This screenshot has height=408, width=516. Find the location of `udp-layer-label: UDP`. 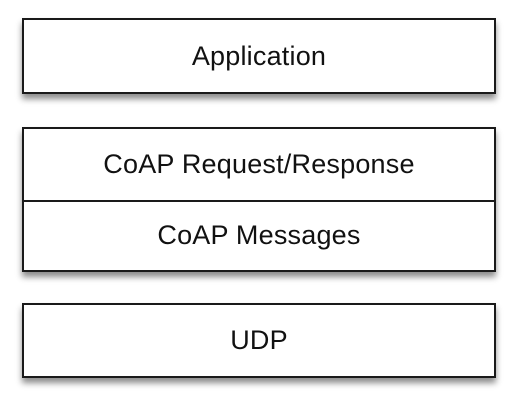

udp-layer-label: UDP is located at coordinates (259, 340).